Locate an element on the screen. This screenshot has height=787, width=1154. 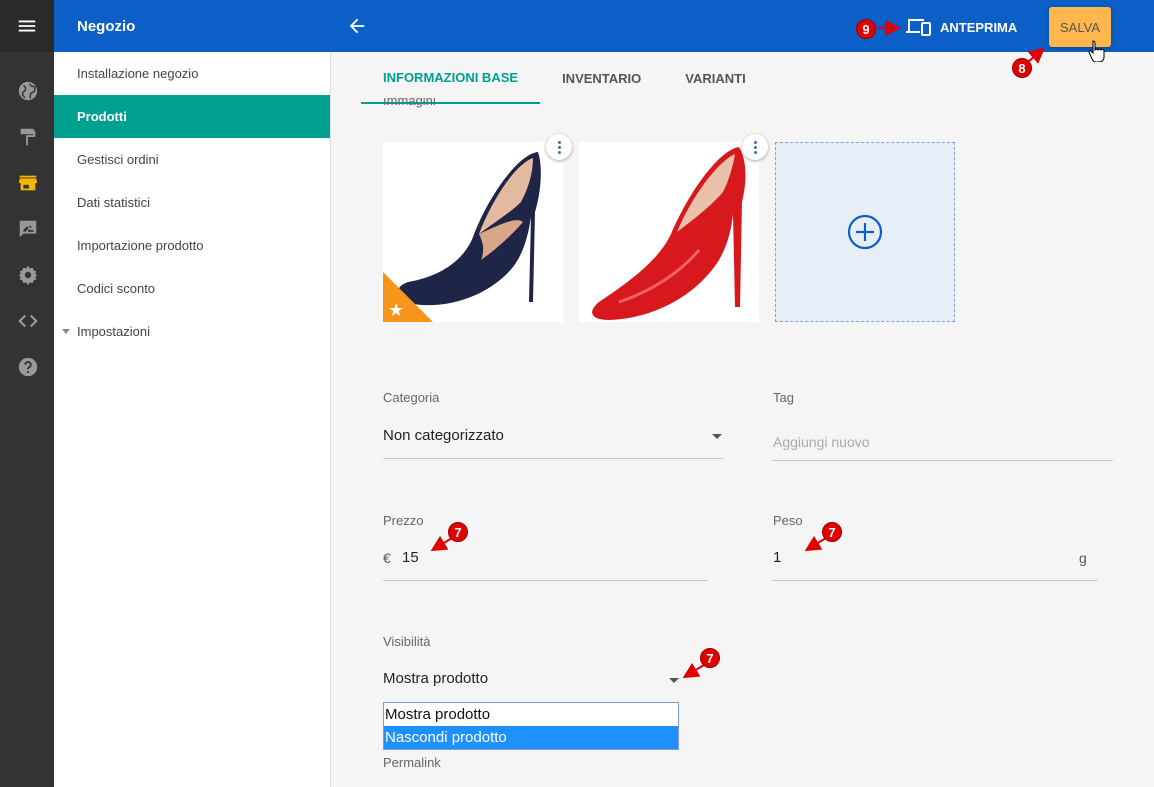
globe-icon is located at coordinates (28, 91).